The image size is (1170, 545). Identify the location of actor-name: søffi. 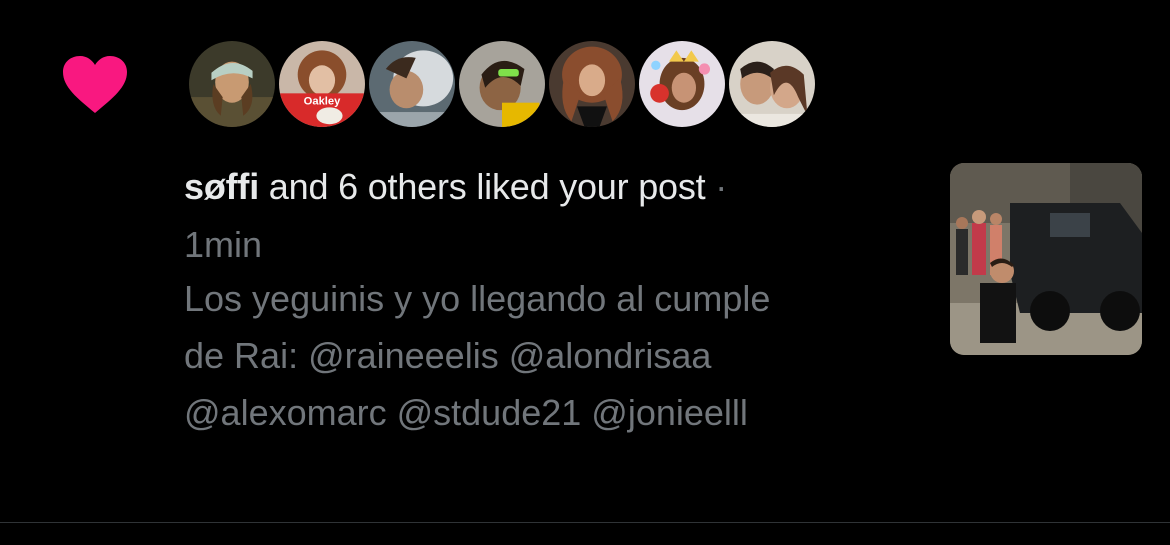
(221, 186).